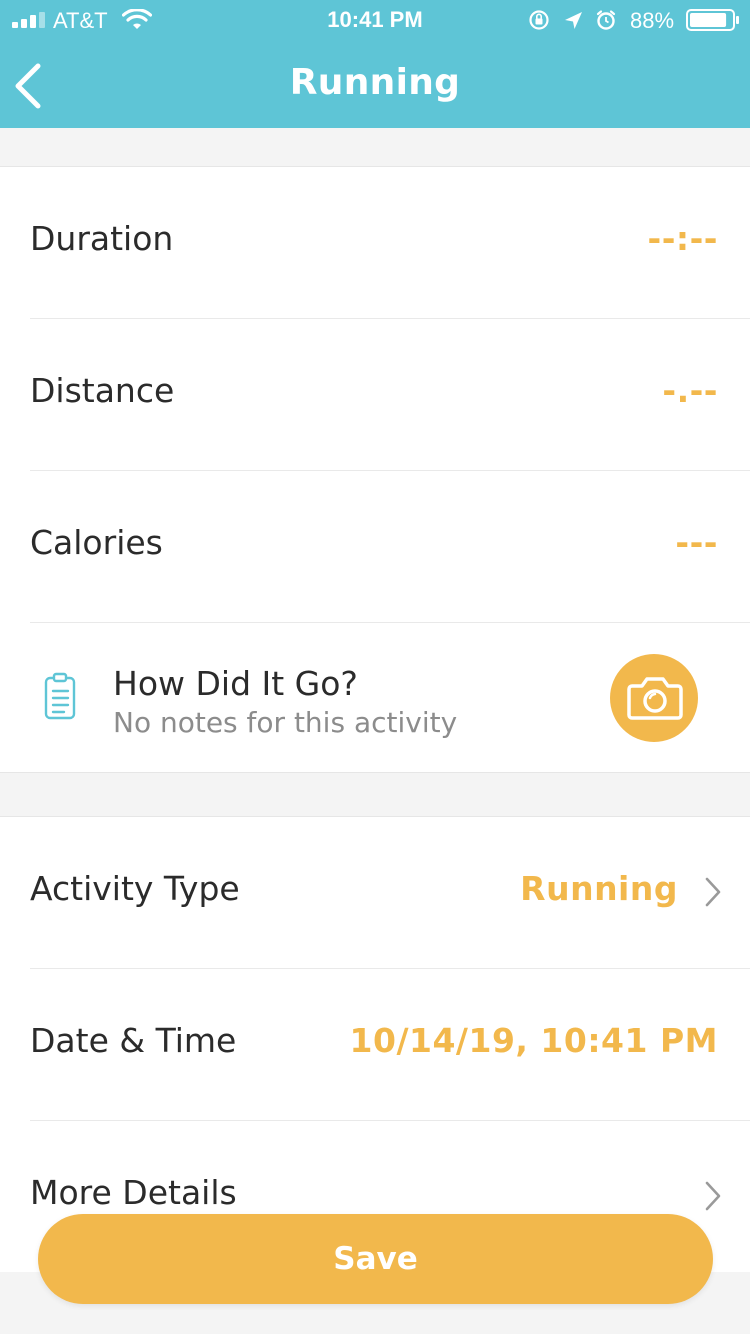  I want to click on header: AT&T 10:41 PM 88% Running, so click(375, 64).